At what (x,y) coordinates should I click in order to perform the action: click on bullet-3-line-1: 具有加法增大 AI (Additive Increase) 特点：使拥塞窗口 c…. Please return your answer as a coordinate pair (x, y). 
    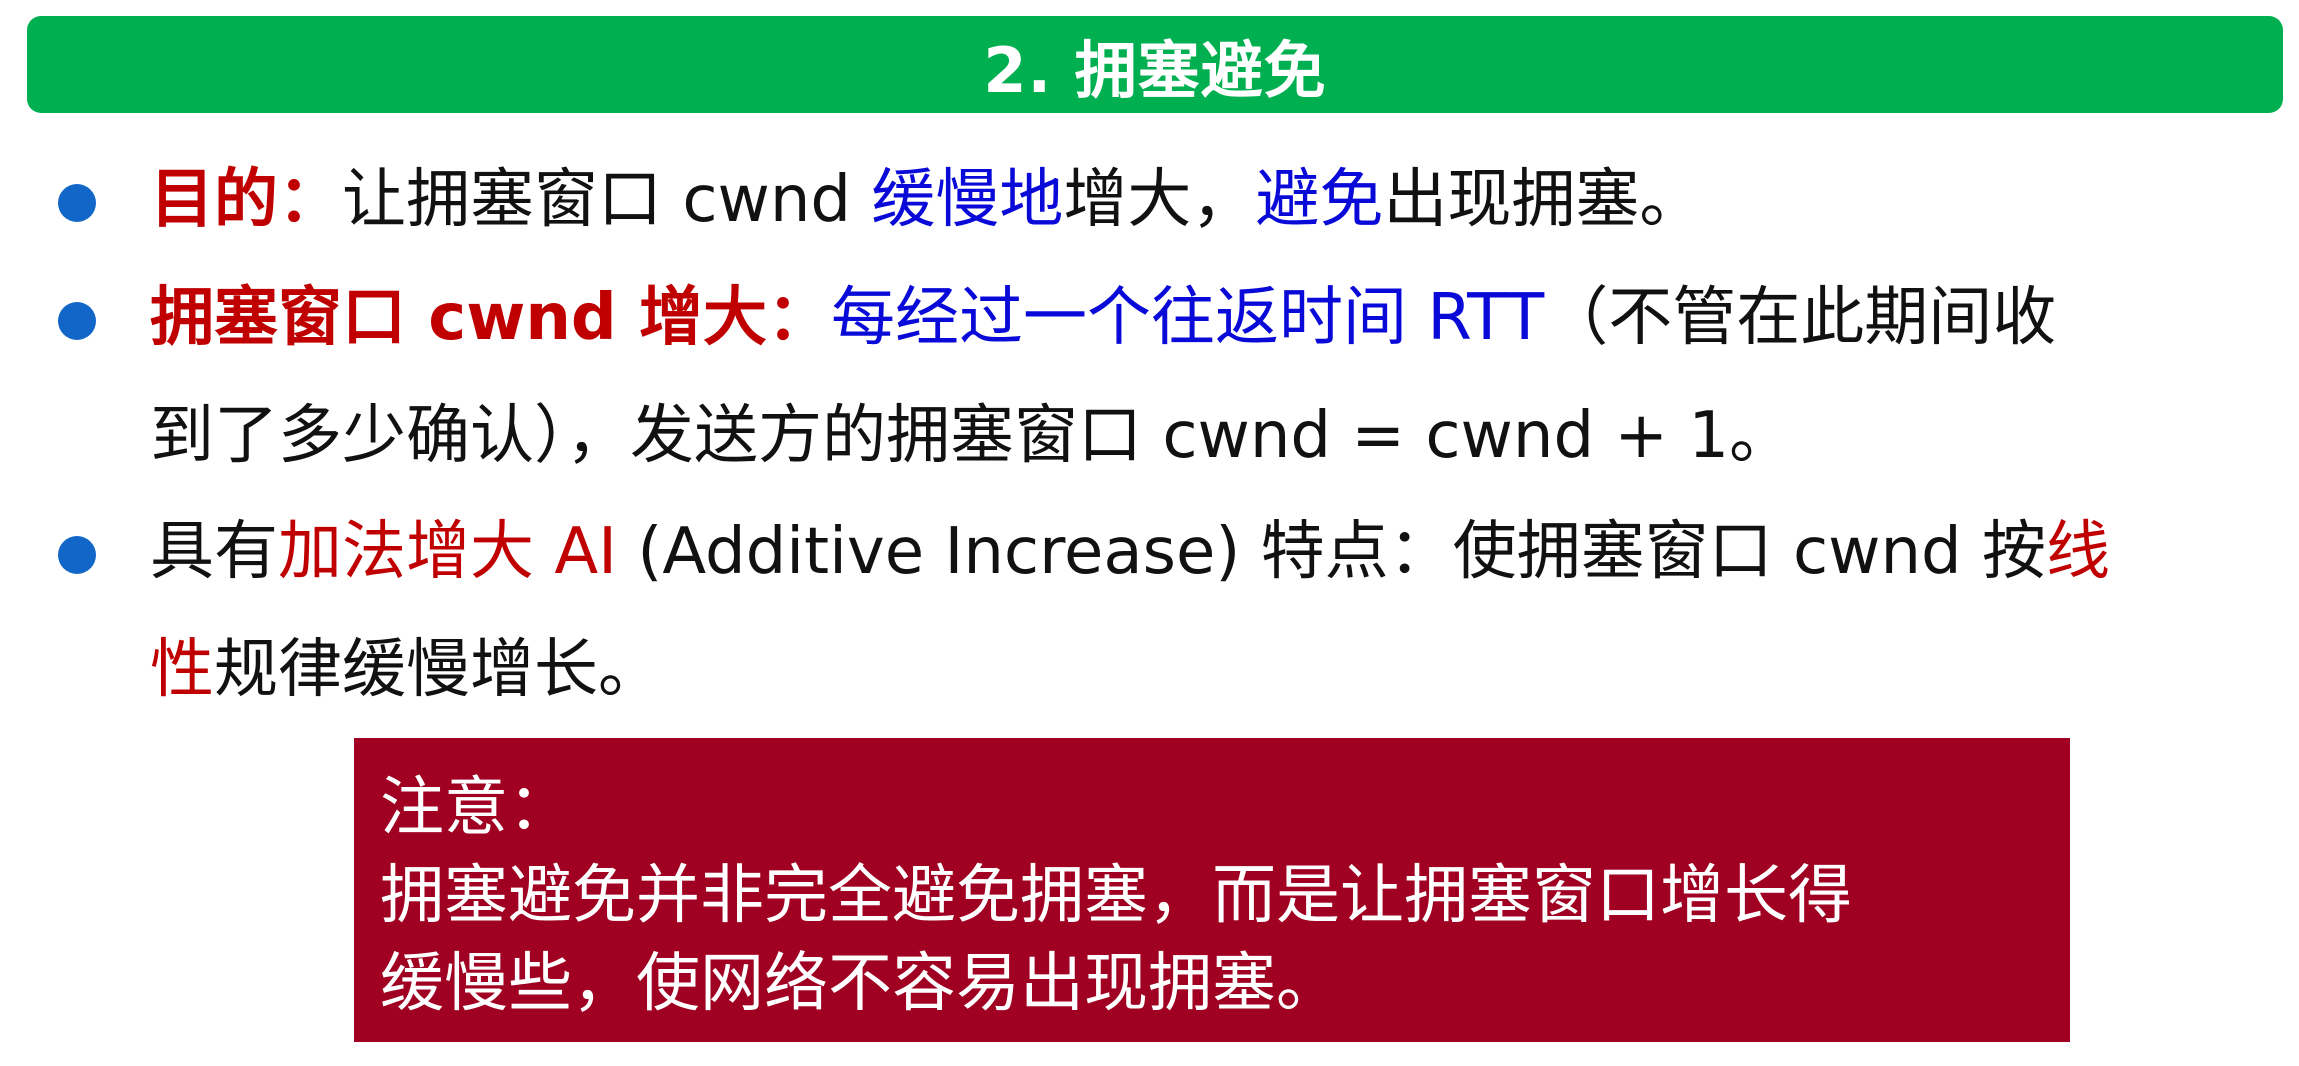
    Looking at the image, I should click on (1130, 552).